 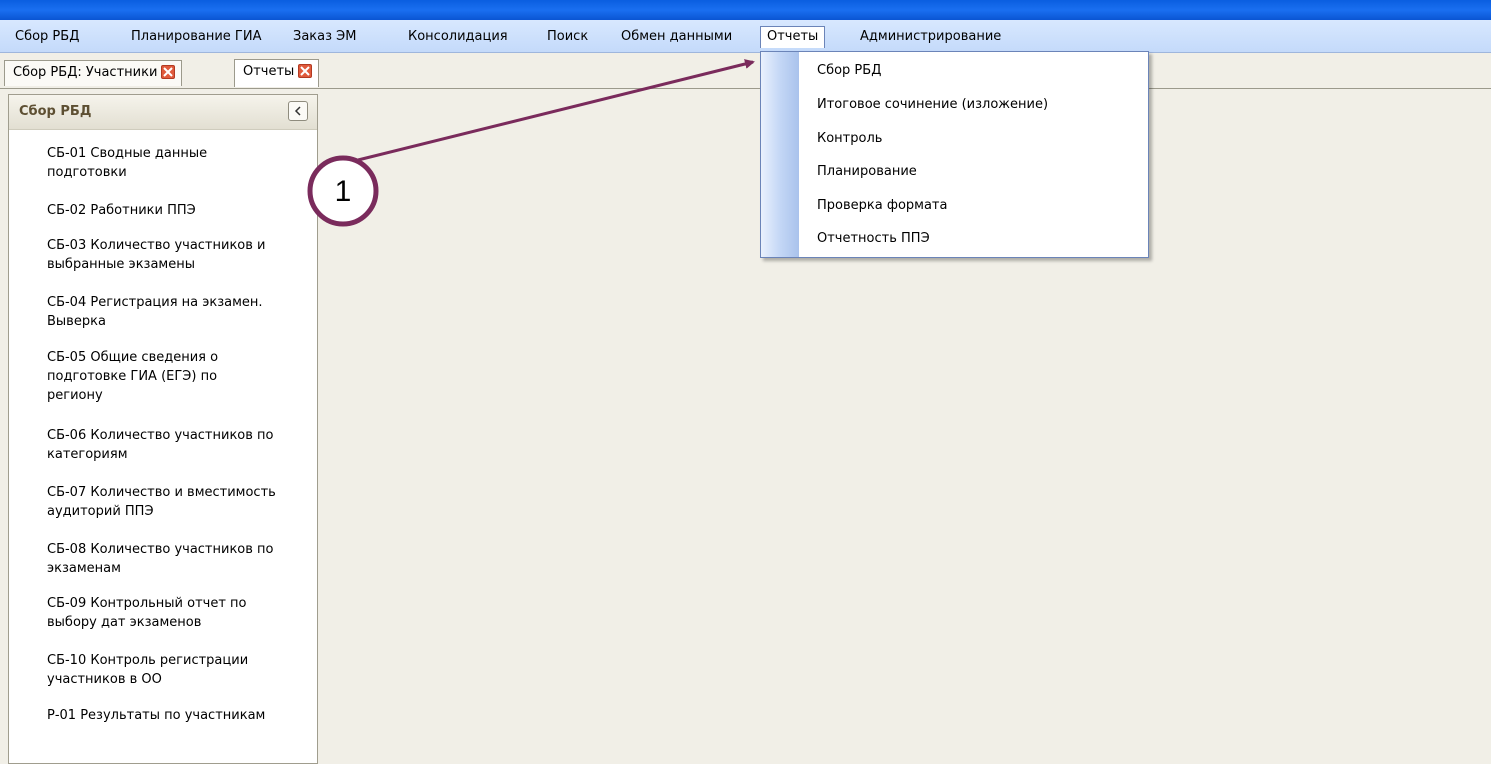 I want to click on tab-sbor-rbd-participants: Сбор РБД: Участники, so click(x=93, y=73).